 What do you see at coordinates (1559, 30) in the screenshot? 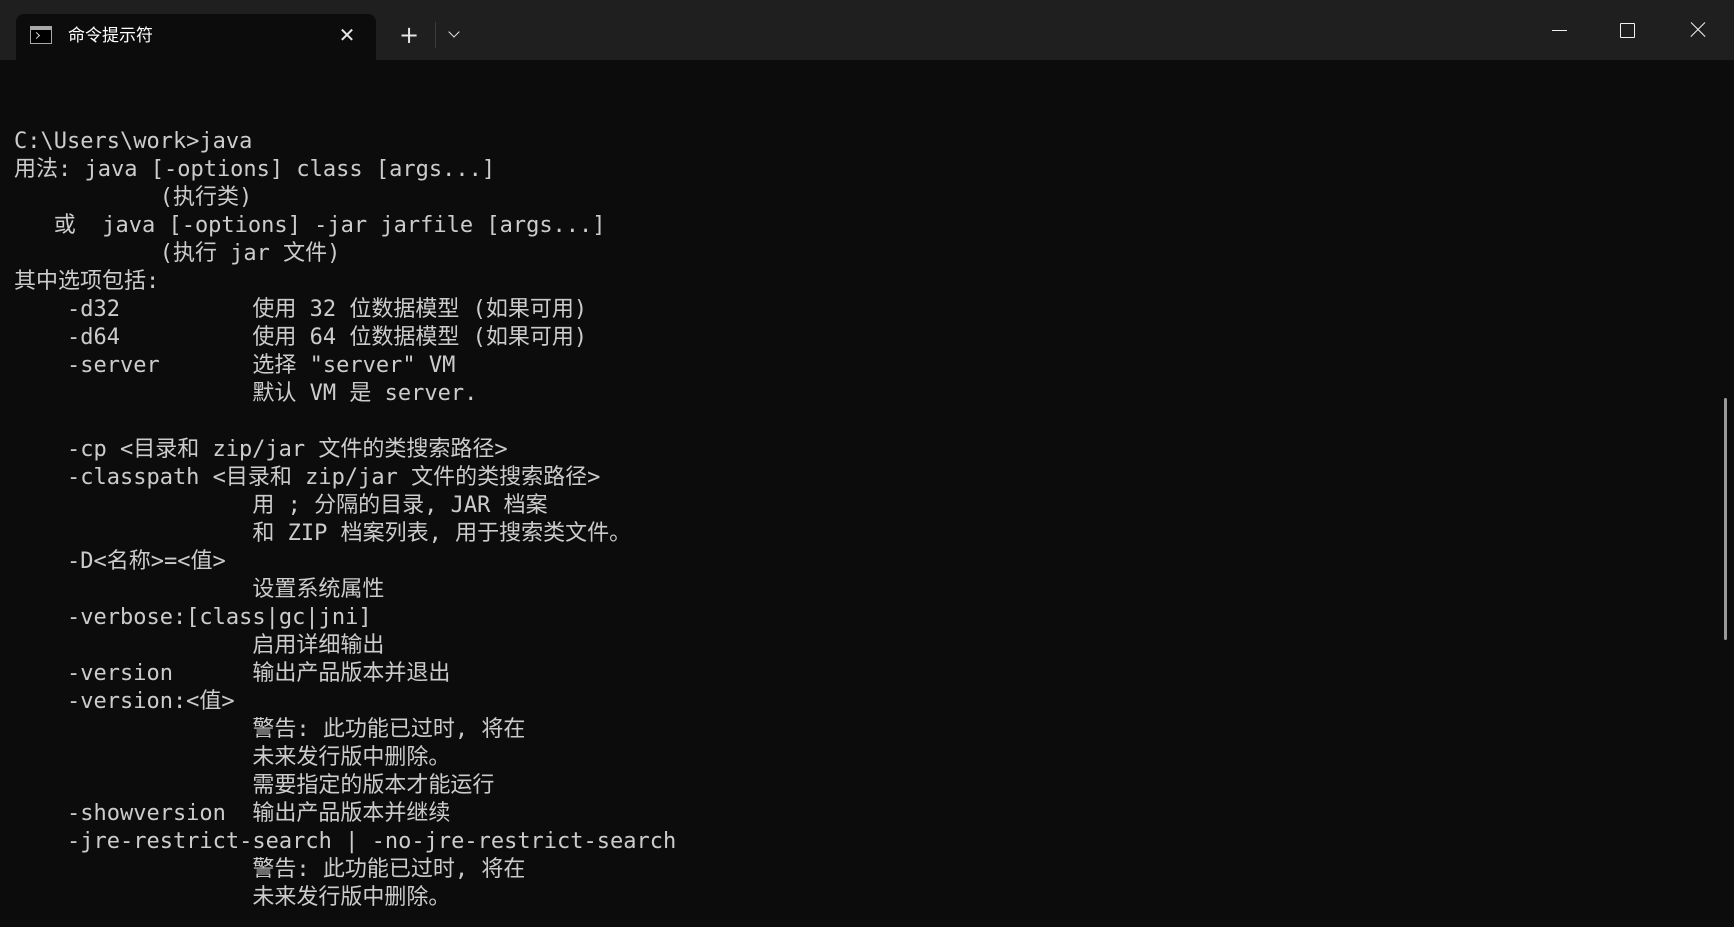
I see `minimize-icon` at bounding box center [1559, 30].